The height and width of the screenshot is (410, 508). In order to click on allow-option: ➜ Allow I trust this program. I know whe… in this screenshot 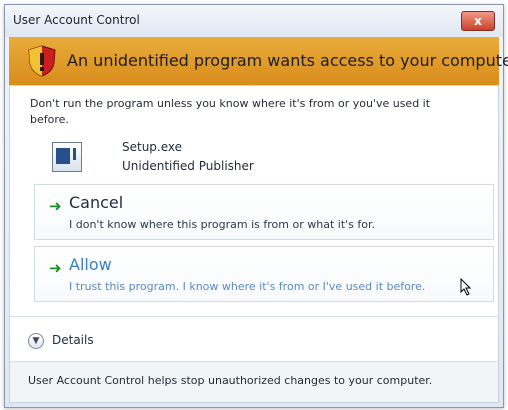, I will do `click(264, 274)`.